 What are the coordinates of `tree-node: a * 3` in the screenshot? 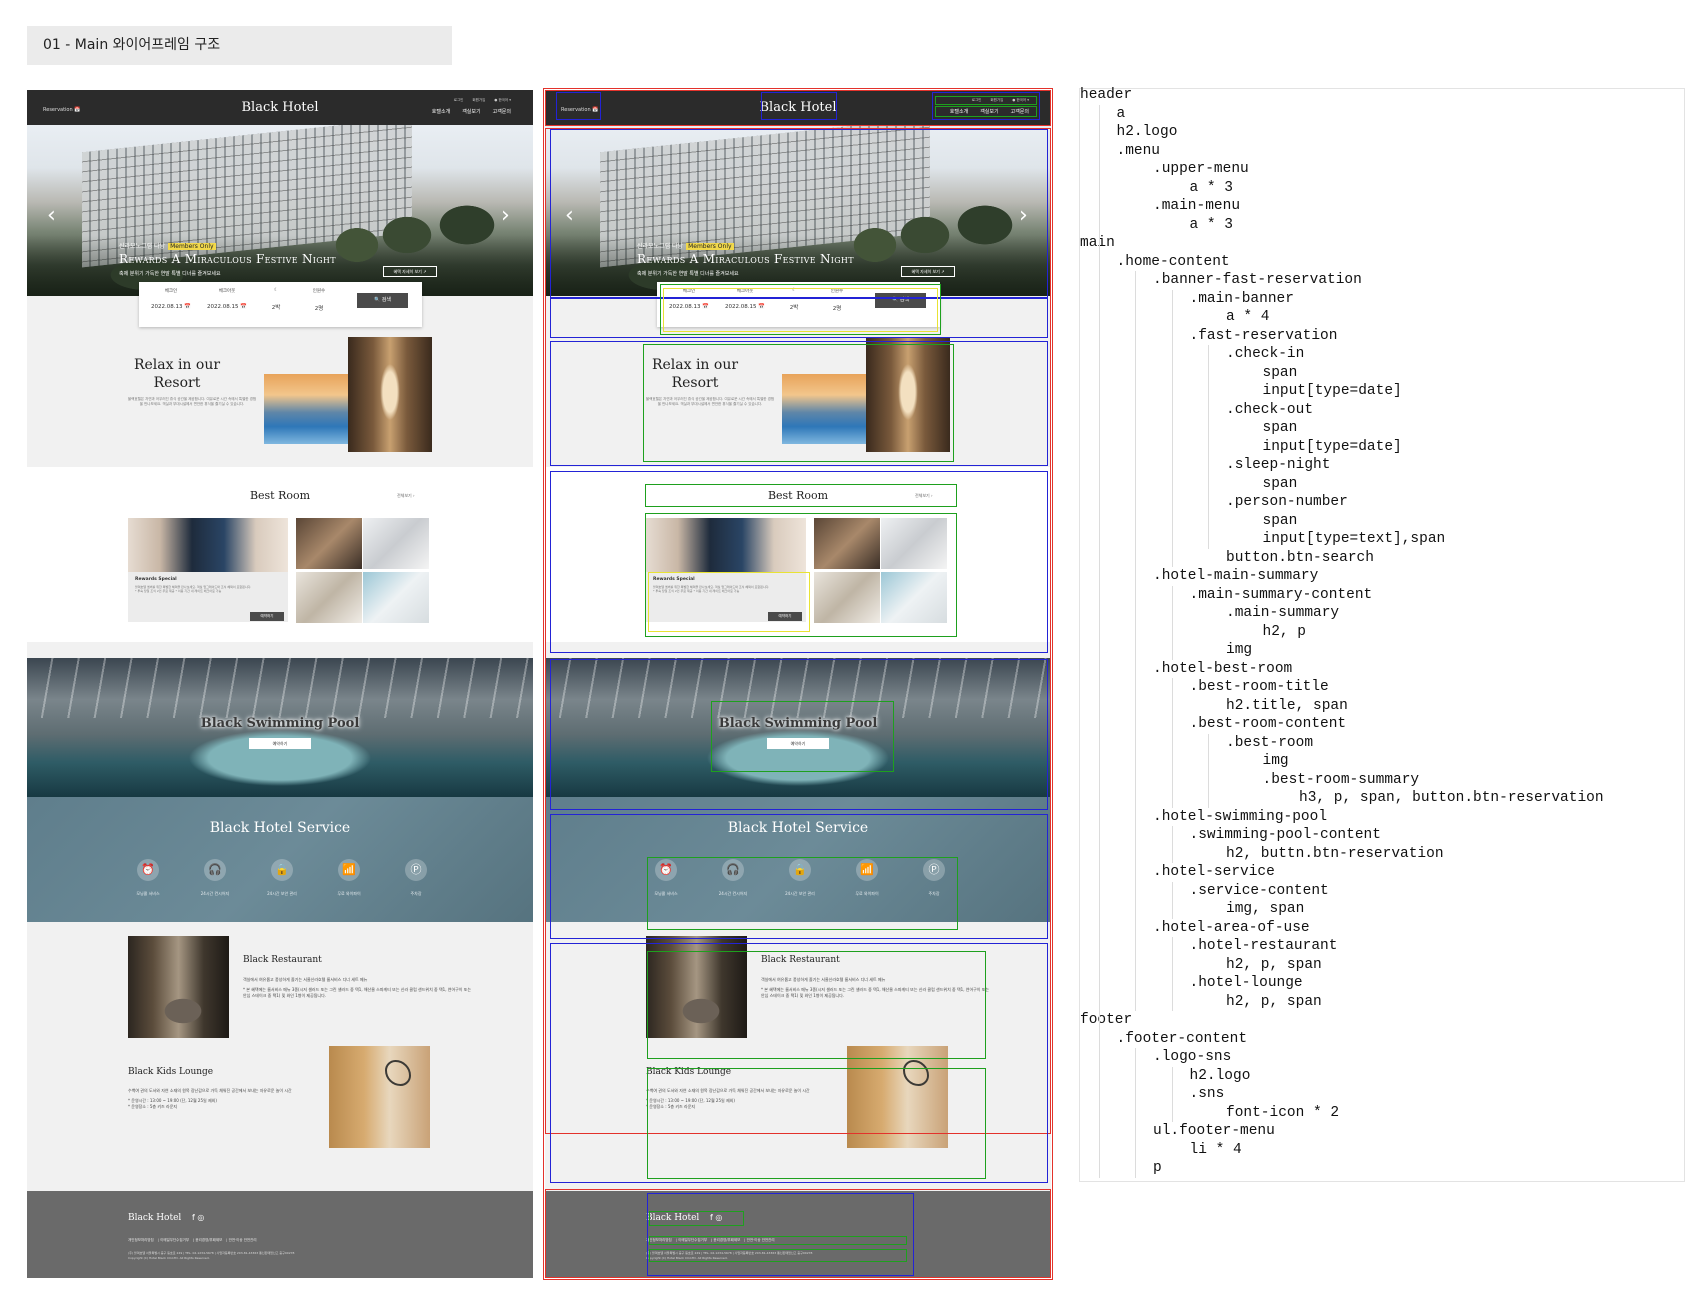 It's located at (1211, 224).